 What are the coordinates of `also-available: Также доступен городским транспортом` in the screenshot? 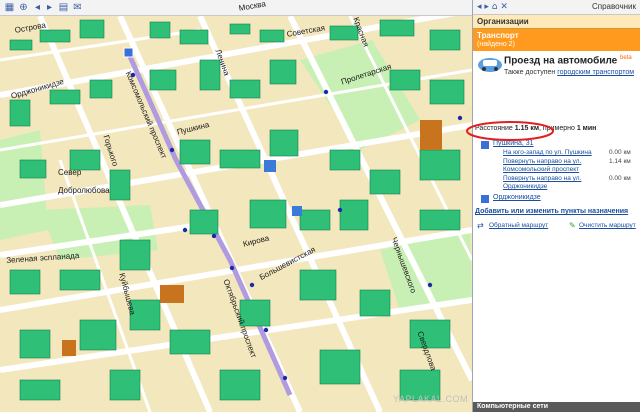 It's located at (569, 72).